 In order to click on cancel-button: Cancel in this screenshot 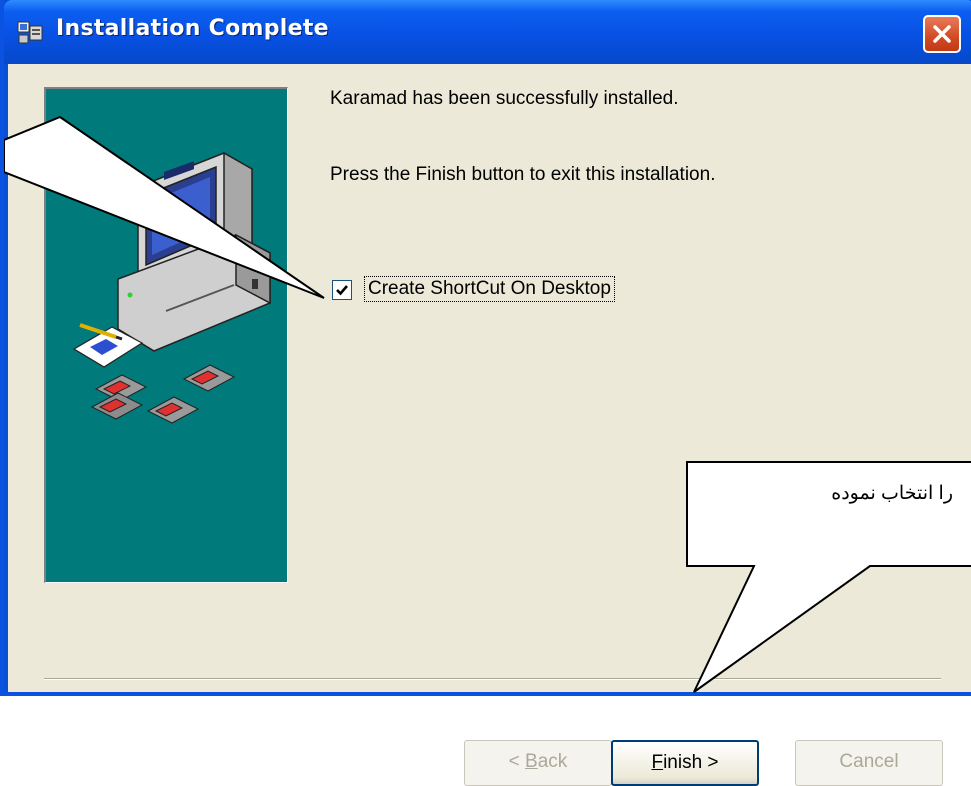, I will do `click(869, 763)`.